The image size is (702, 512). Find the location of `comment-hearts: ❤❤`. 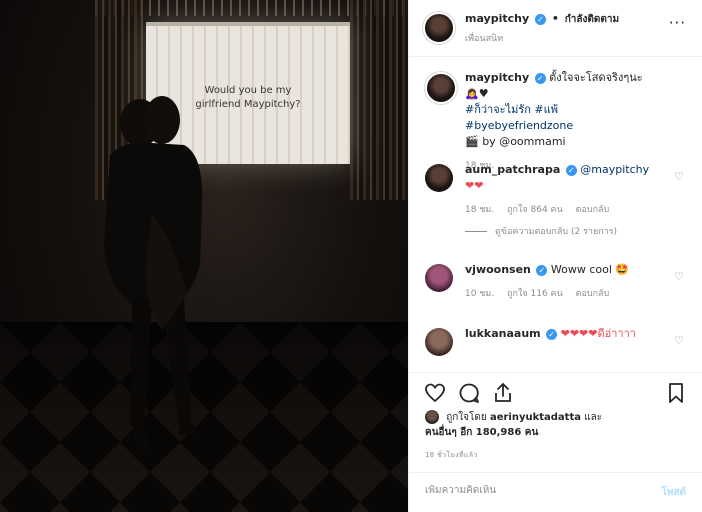

comment-hearts: ❤❤ is located at coordinates (474, 185).